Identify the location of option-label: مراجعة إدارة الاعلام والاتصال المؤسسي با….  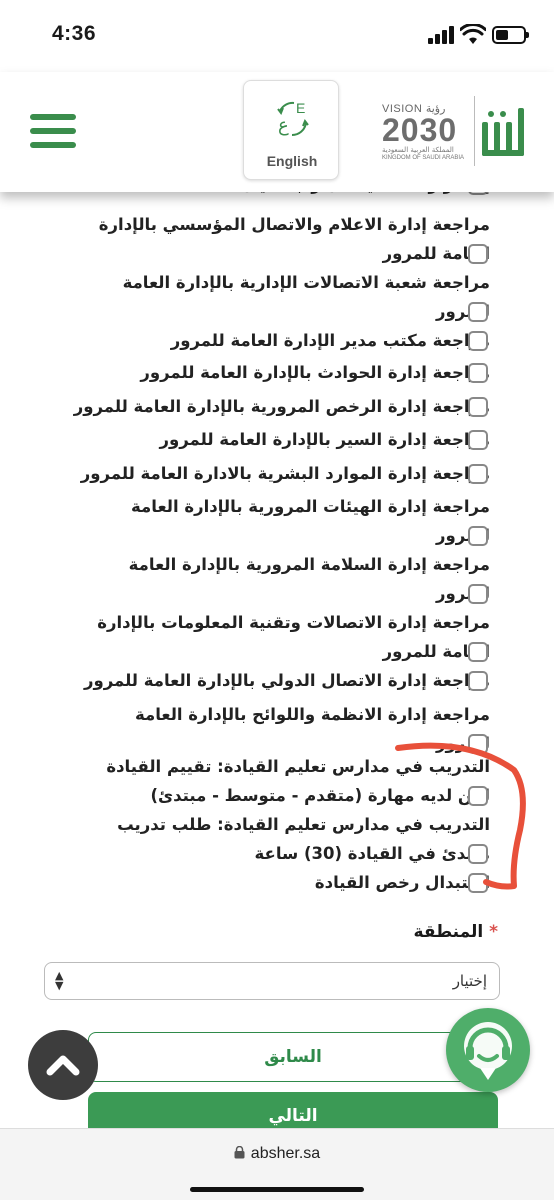
(294, 224).